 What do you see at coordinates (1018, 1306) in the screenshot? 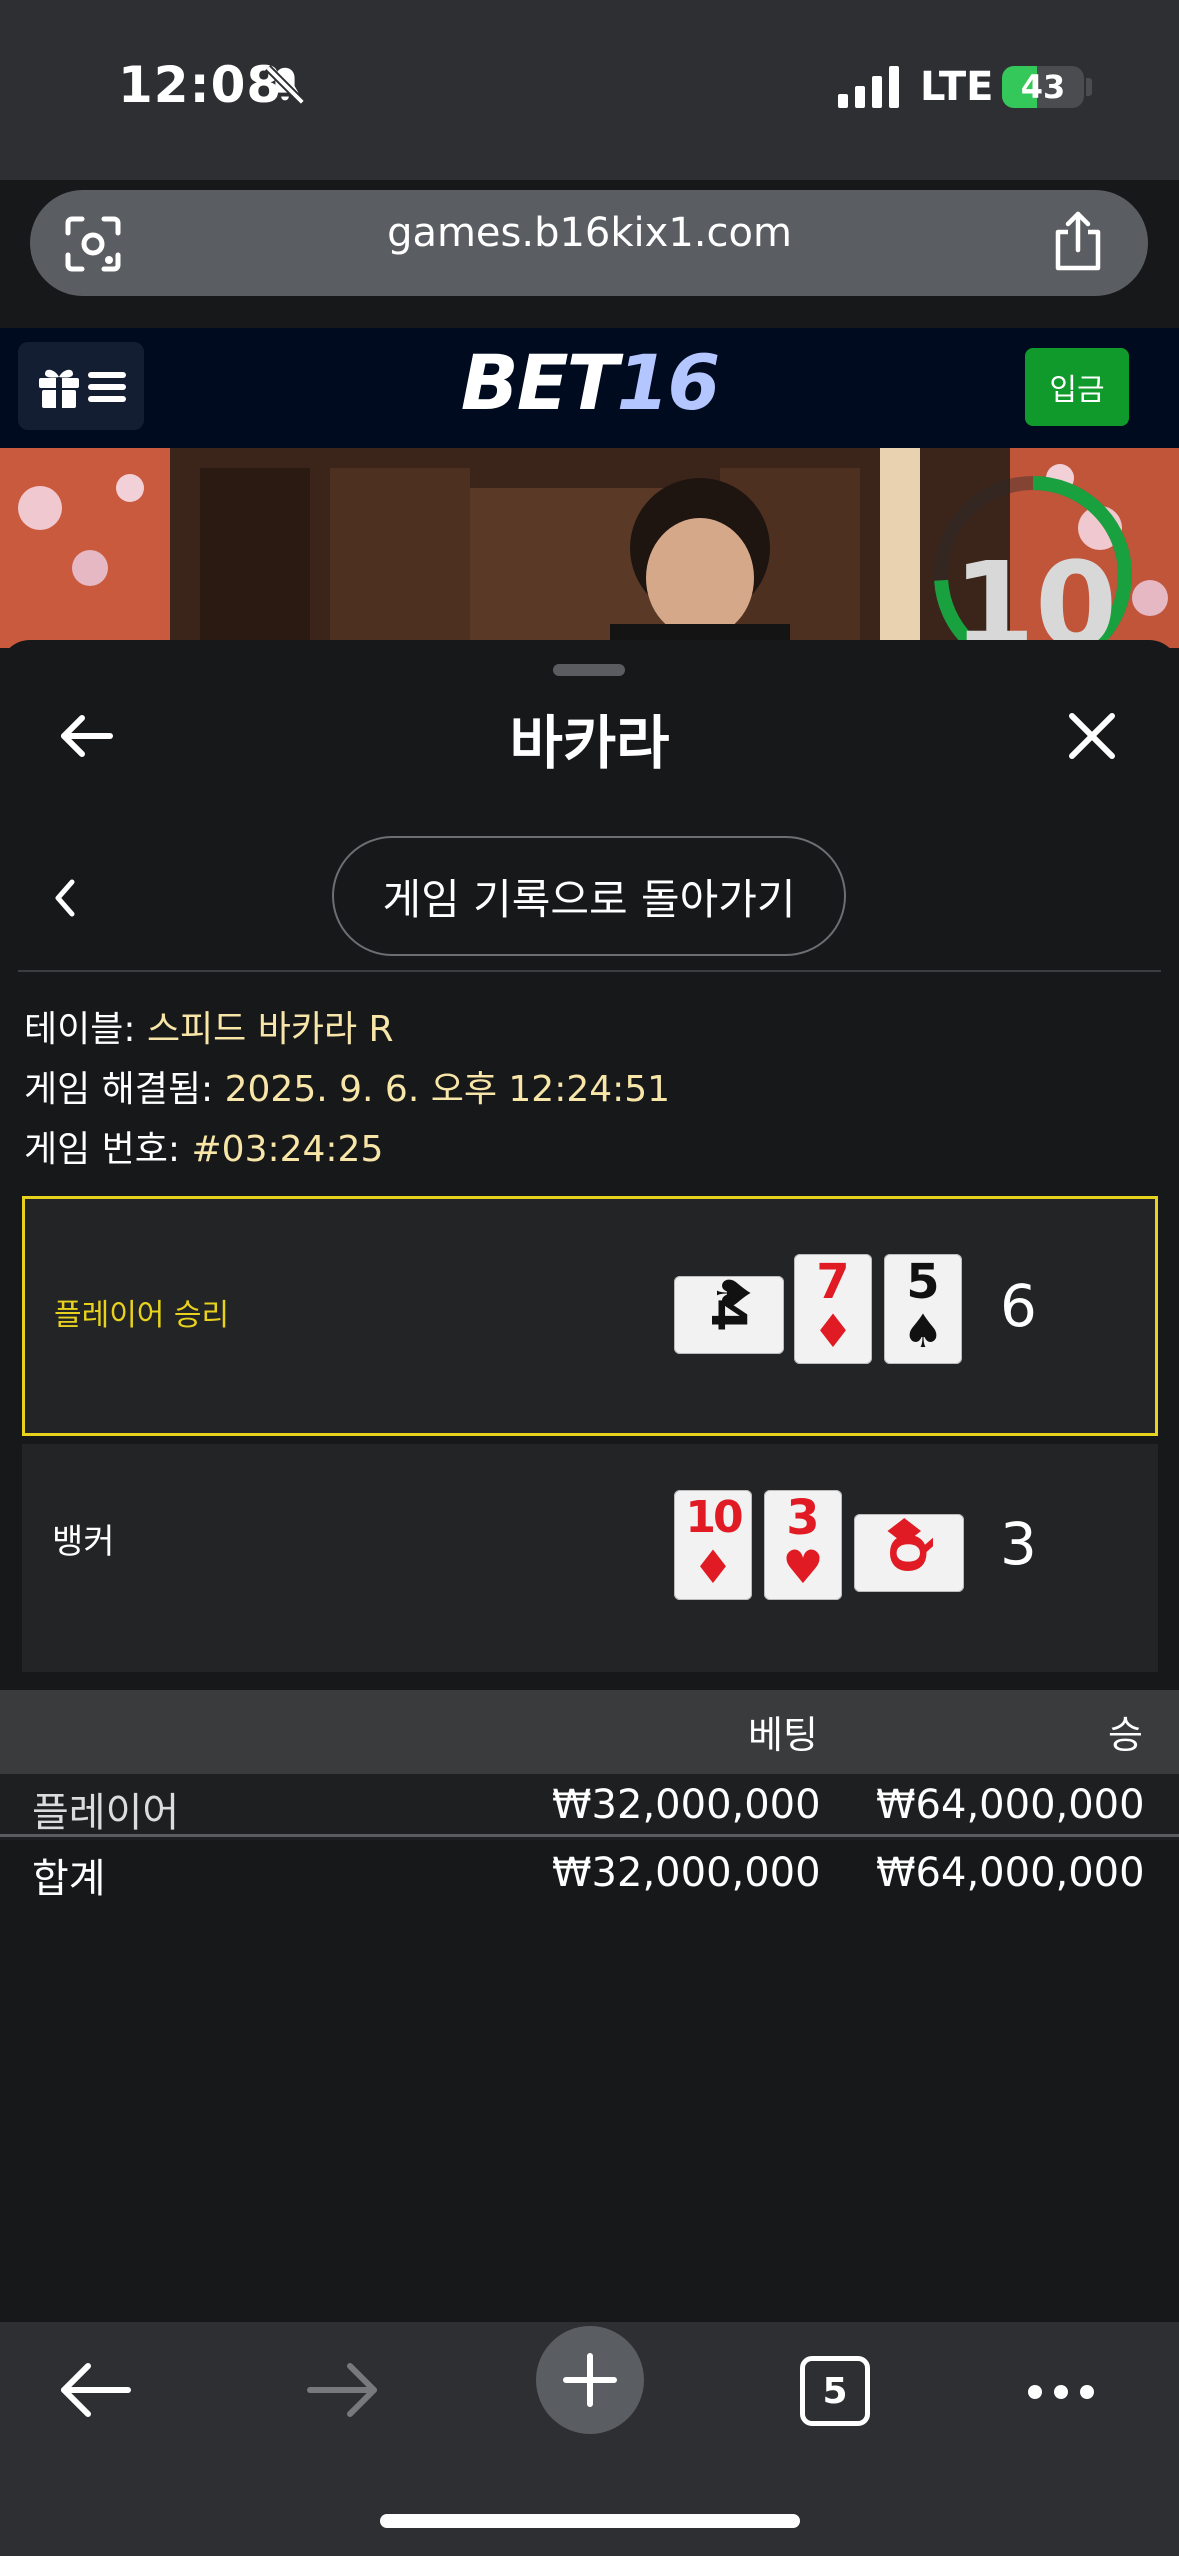
I see `player-score: 6` at bounding box center [1018, 1306].